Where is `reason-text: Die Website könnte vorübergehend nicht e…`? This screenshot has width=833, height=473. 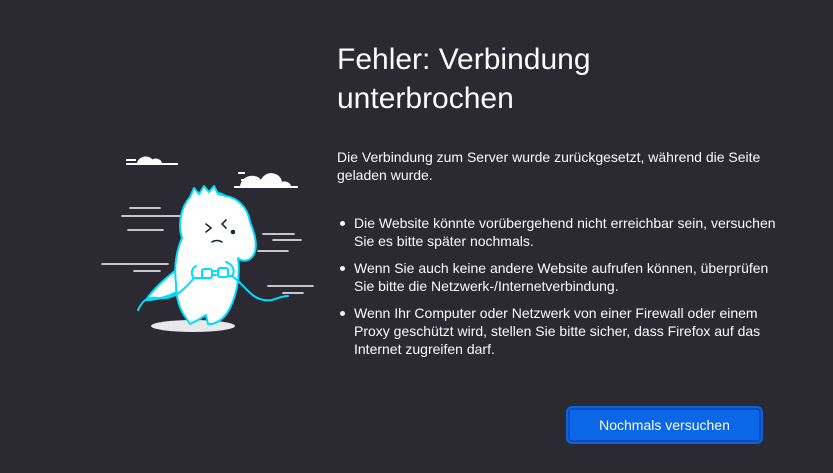 reason-text: Die Website könnte vorübergehend nicht e… is located at coordinates (565, 232).